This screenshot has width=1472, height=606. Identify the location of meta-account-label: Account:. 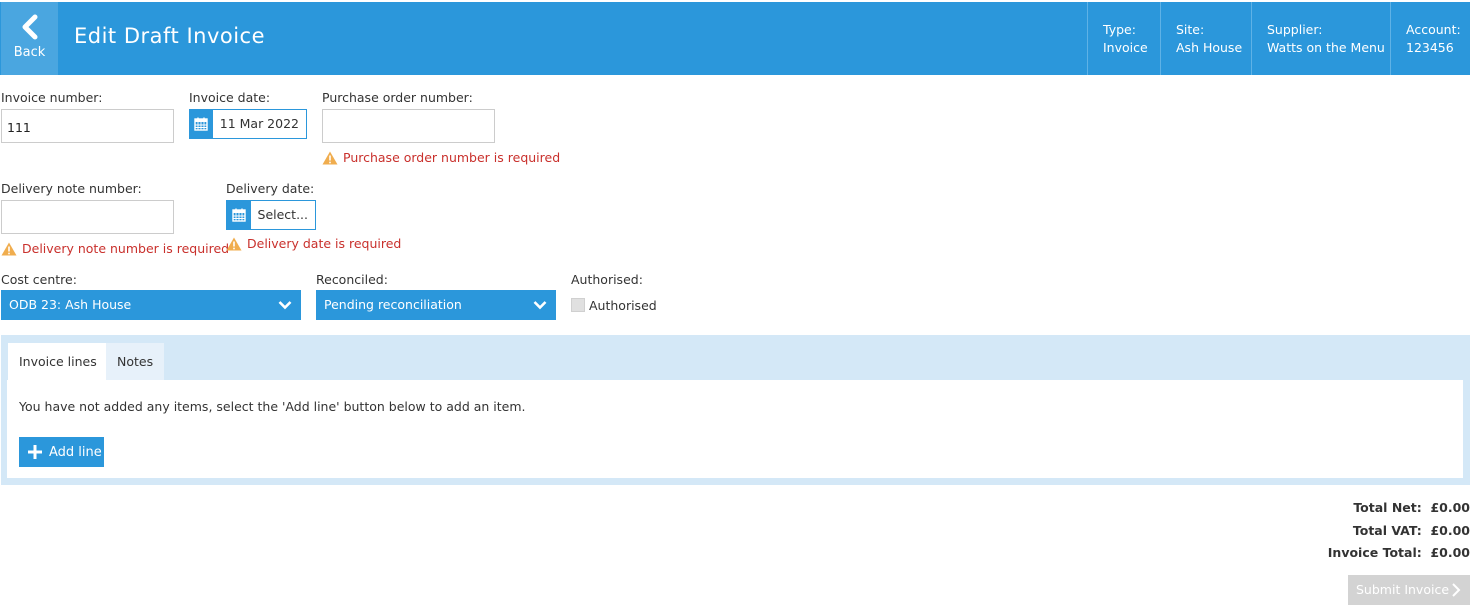
(1433, 29).